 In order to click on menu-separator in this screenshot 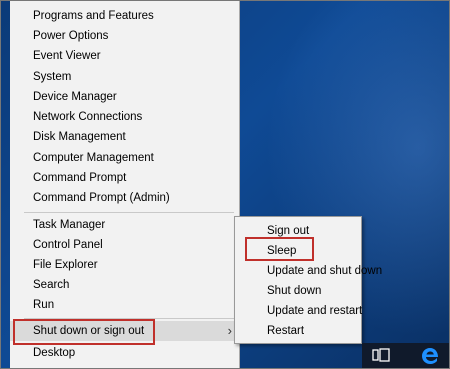, I will do `click(129, 212)`.